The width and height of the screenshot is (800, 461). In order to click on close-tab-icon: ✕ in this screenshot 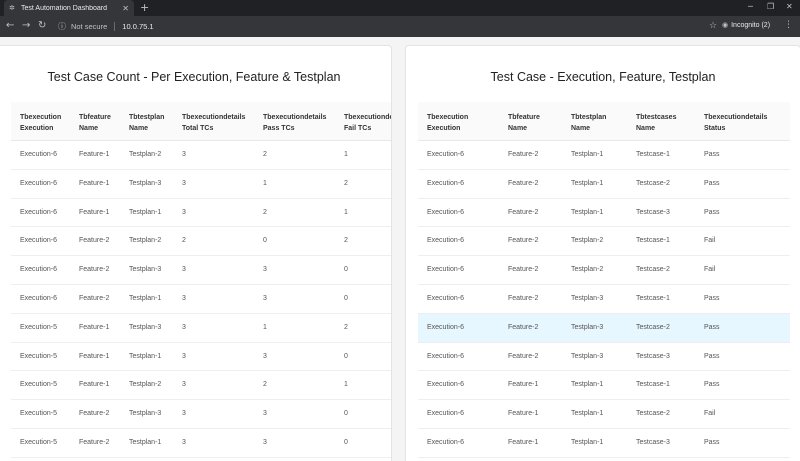, I will do `click(125, 8)`.